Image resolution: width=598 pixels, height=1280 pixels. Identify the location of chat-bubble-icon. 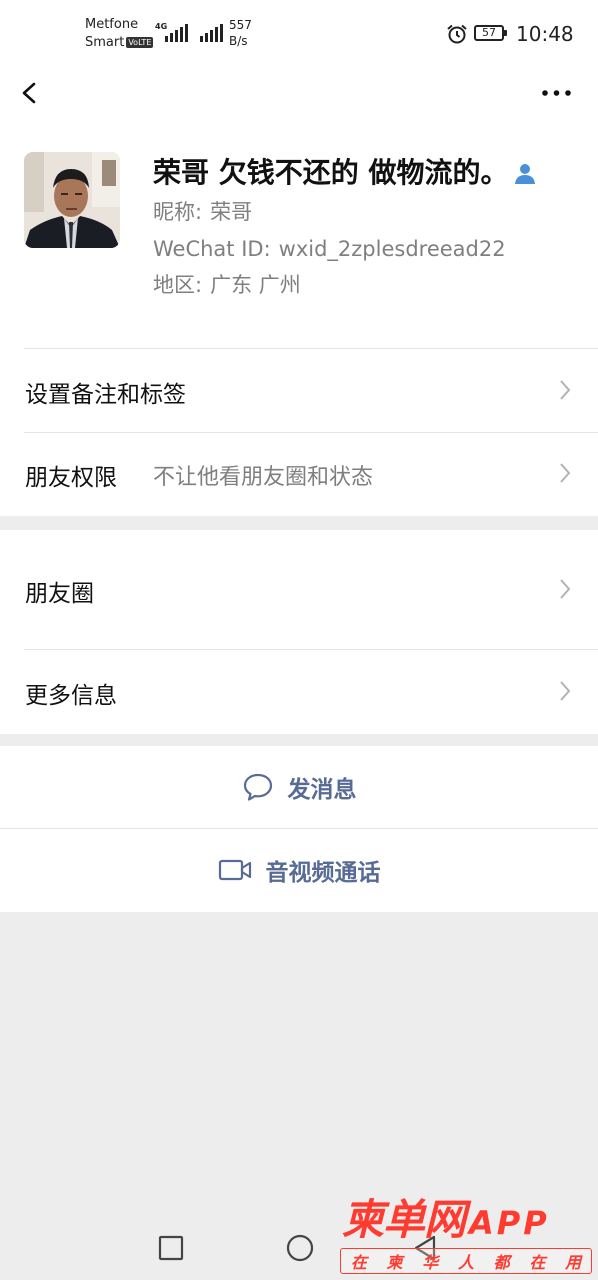
(257, 787).